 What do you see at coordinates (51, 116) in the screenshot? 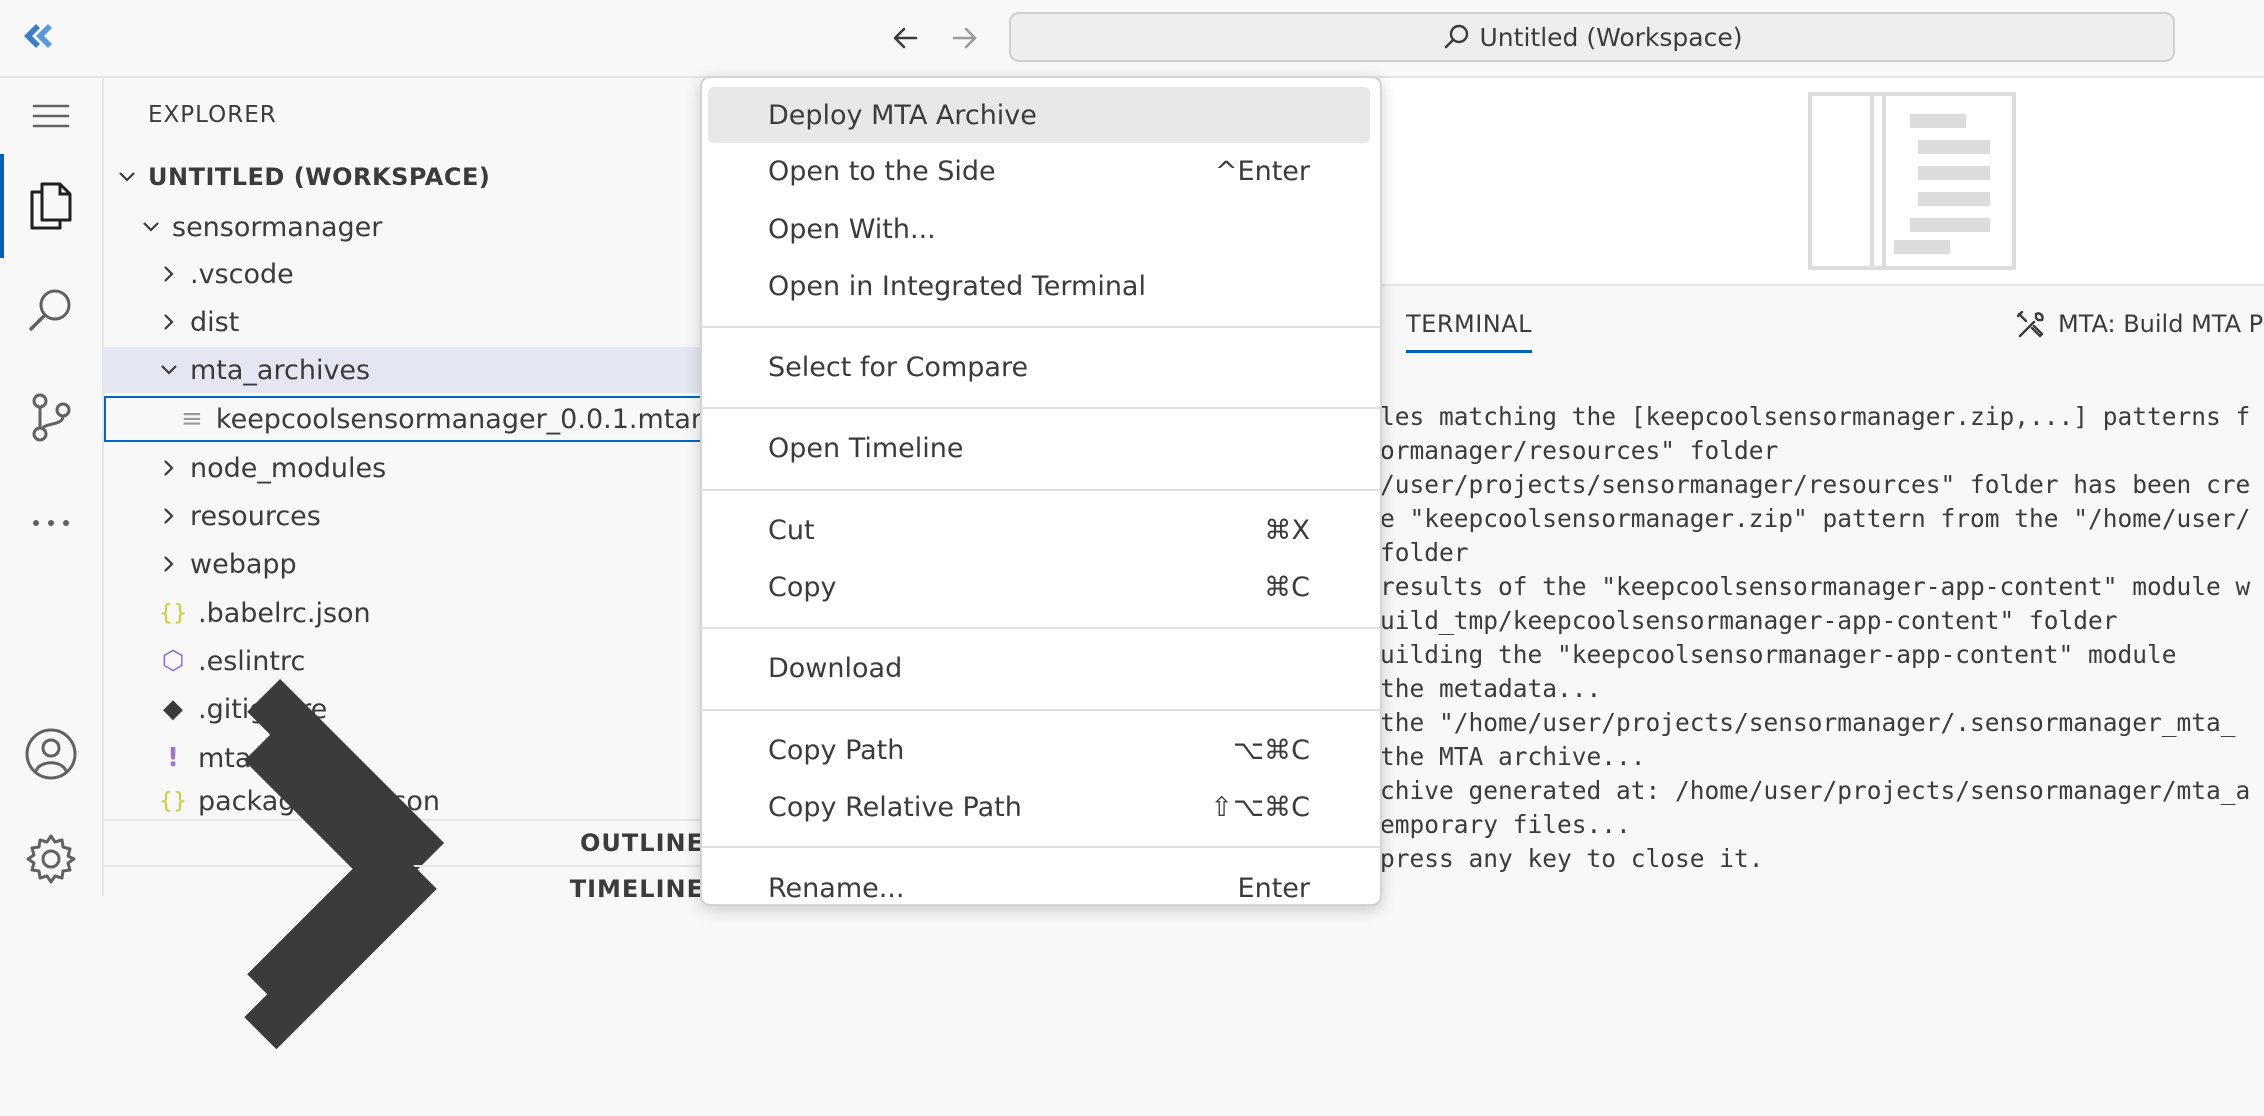
I see `hamburger-menu-icon` at bounding box center [51, 116].